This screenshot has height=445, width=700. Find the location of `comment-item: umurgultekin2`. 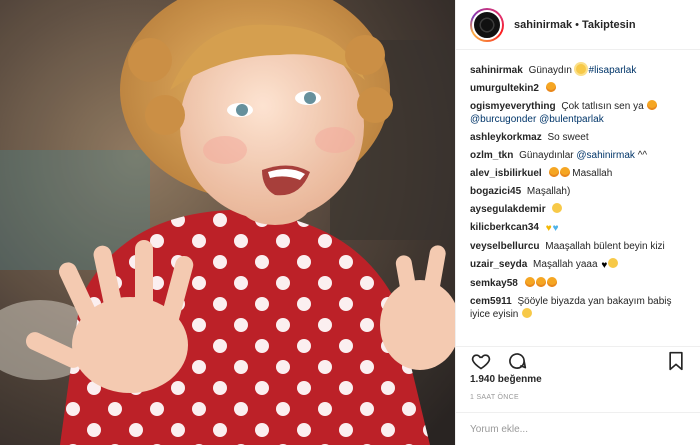

comment-item: umurgultekin2 is located at coordinates (578, 88).